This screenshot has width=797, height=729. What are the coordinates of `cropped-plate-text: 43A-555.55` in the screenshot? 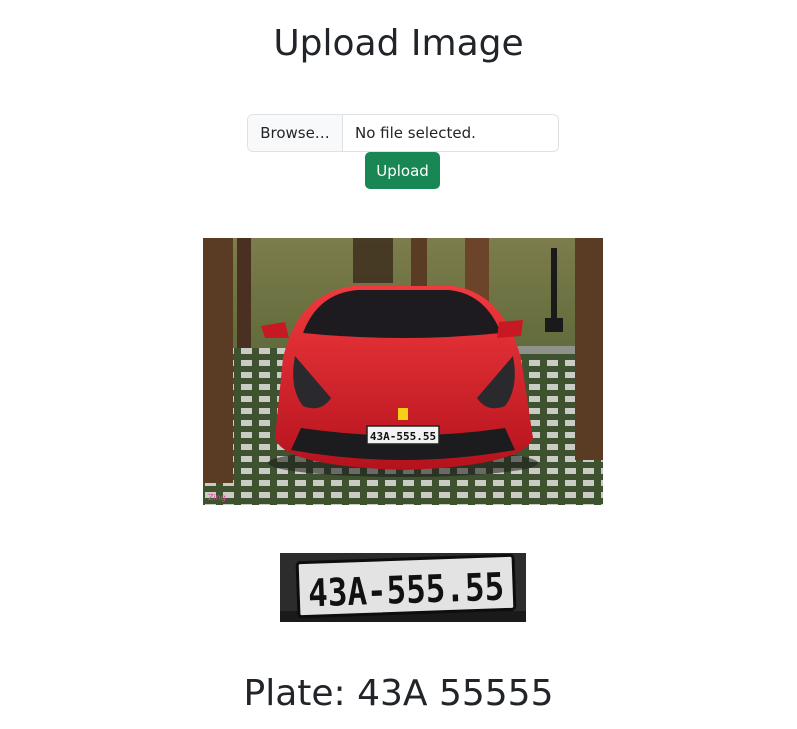 It's located at (405, 590).